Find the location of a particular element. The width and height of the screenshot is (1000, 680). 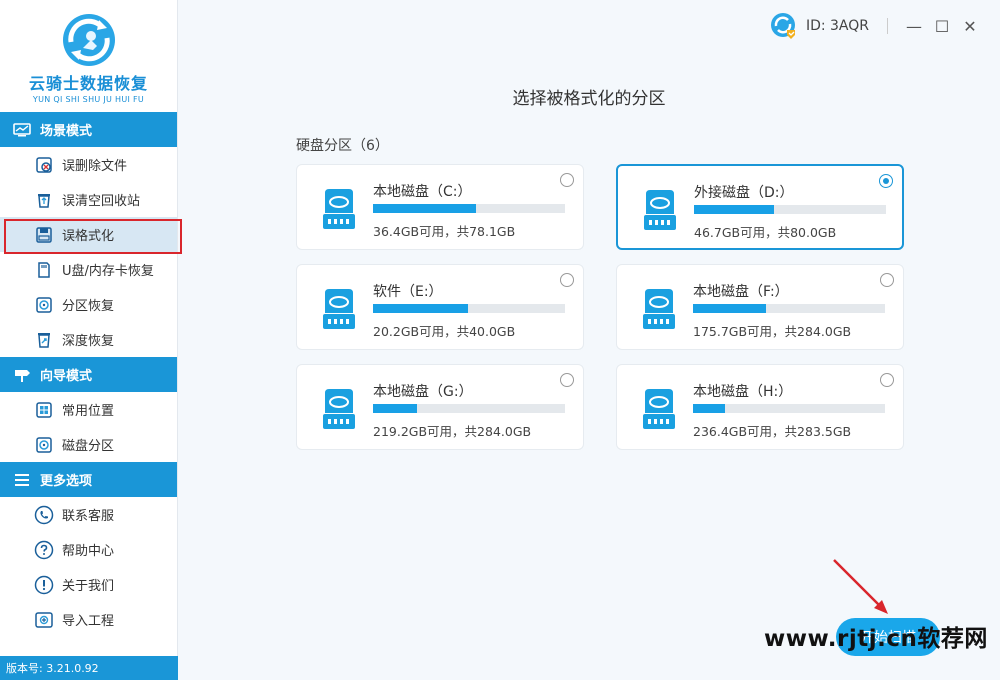

minimize-button: — is located at coordinates (914, 26).